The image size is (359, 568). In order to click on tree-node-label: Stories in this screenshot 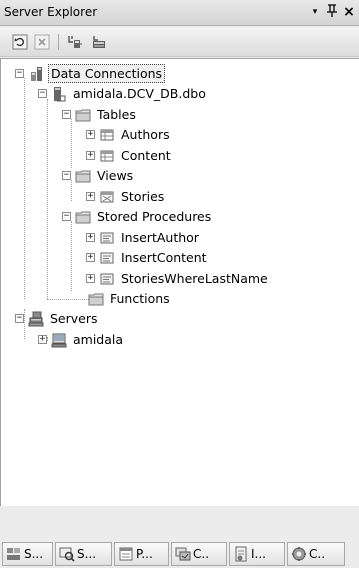, I will do `click(143, 196)`.